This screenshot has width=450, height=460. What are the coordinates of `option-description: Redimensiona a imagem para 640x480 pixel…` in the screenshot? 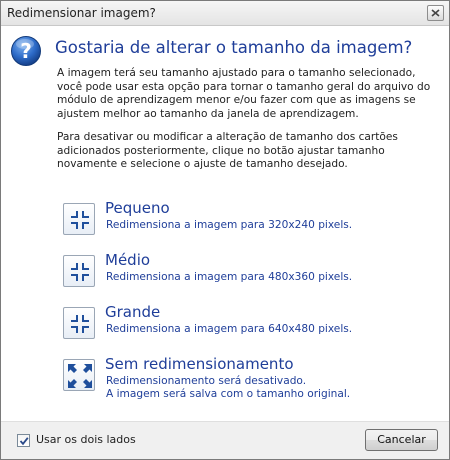 It's located at (229, 329).